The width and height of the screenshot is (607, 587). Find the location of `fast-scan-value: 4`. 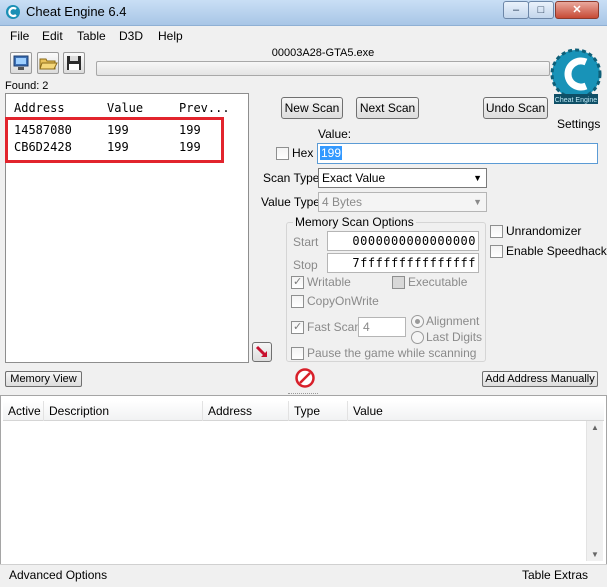

fast-scan-value: 4 is located at coordinates (366, 327).